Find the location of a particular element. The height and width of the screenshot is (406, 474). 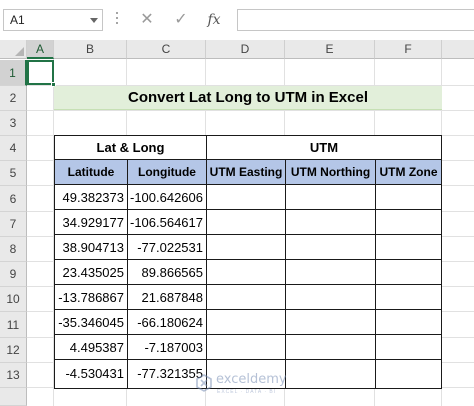

table-cell-longitude: 89.866565 is located at coordinates (167, 272).